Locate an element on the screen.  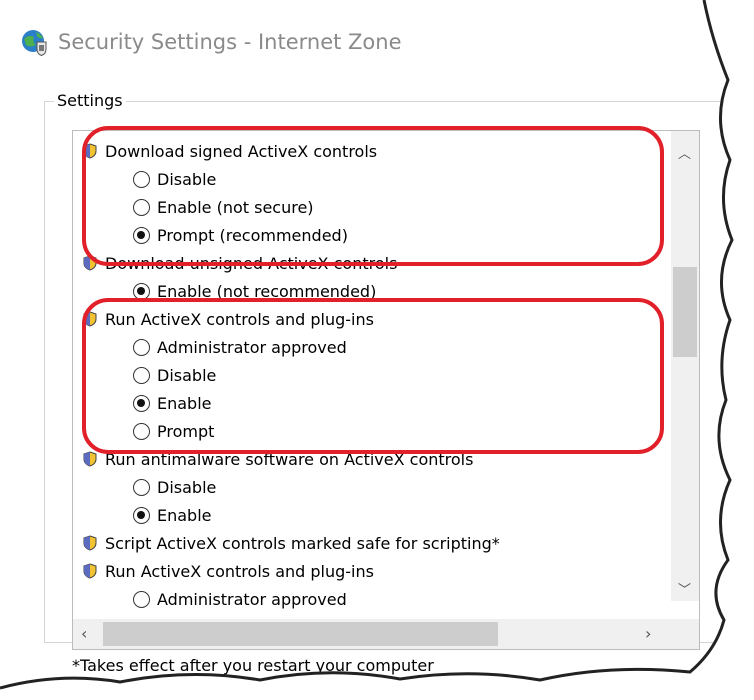
setting-label: Download unsigned ActiveX controls is located at coordinates (251, 263).